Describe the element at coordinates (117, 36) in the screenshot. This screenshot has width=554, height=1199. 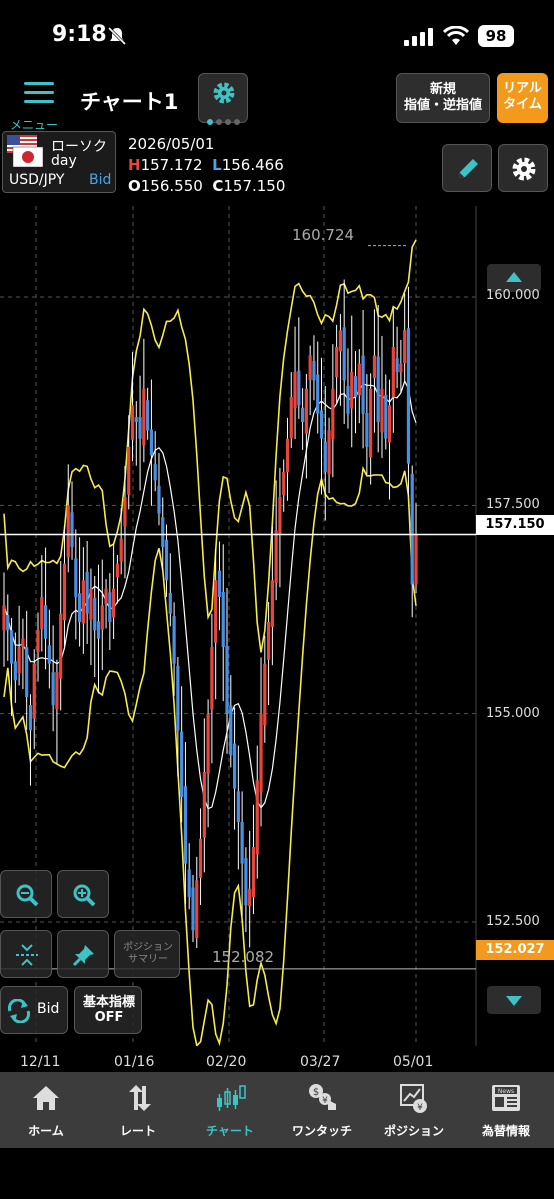
I see `bell-muted-icon` at that location.